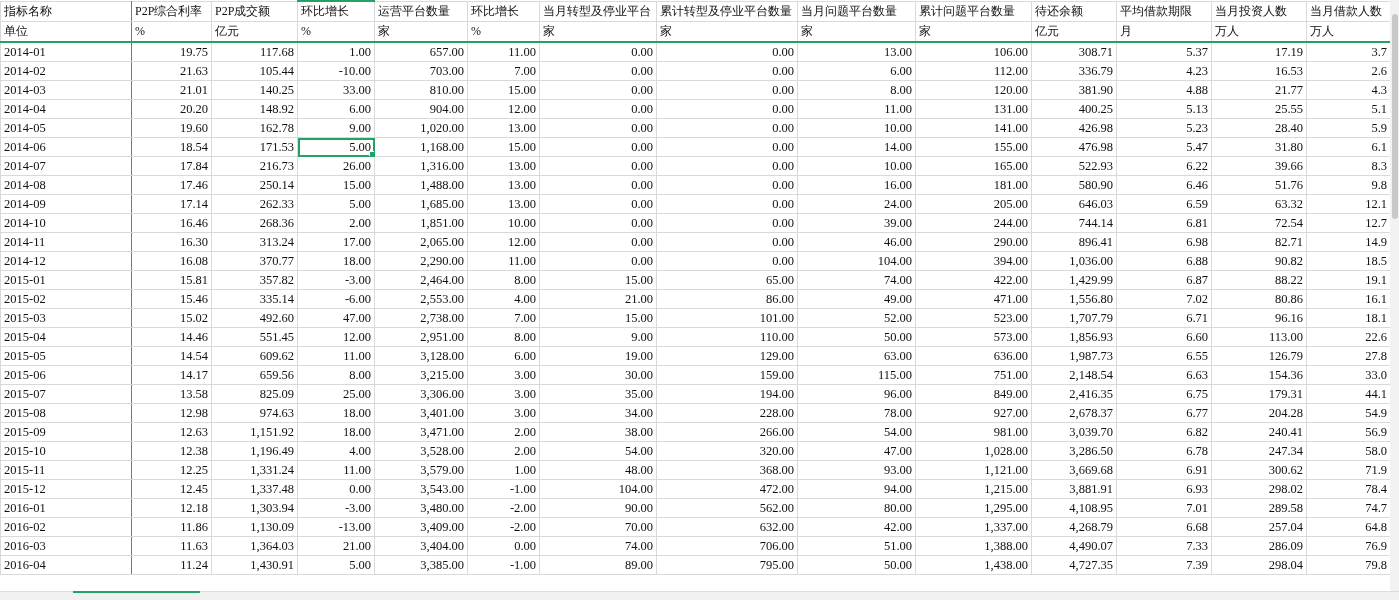  I want to click on table-cell: 6.78, so click(1164, 451).